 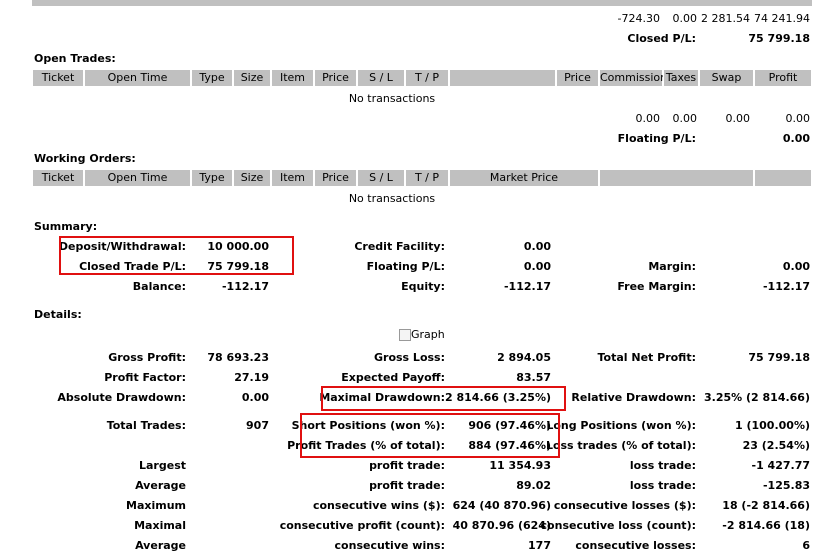 What do you see at coordinates (58, 178) in the screenshot?
I see `working-orders-header-col-0: Ticket` at bounding box center [58, 178].